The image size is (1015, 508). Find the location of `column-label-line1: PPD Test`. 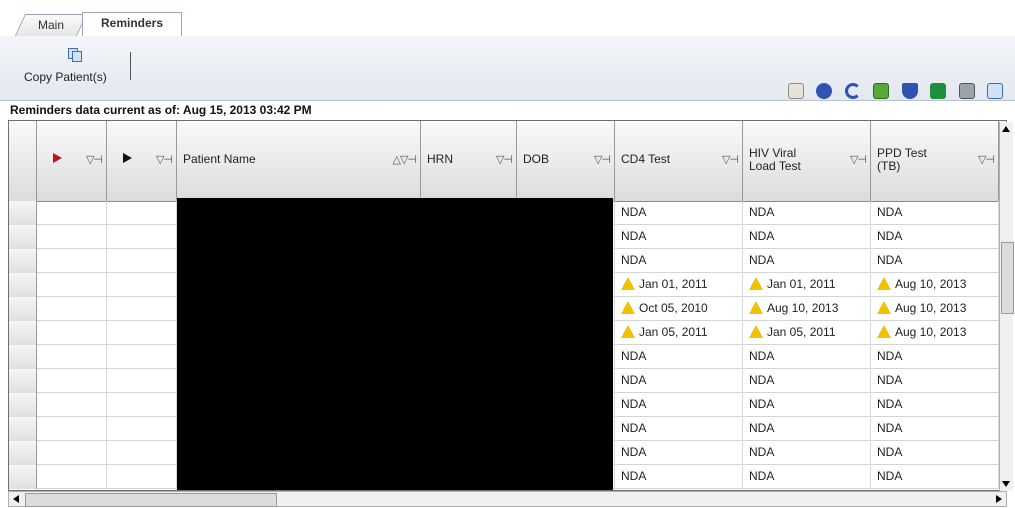

column-label-line1: PPD Test is located at coordinates (902, 153).